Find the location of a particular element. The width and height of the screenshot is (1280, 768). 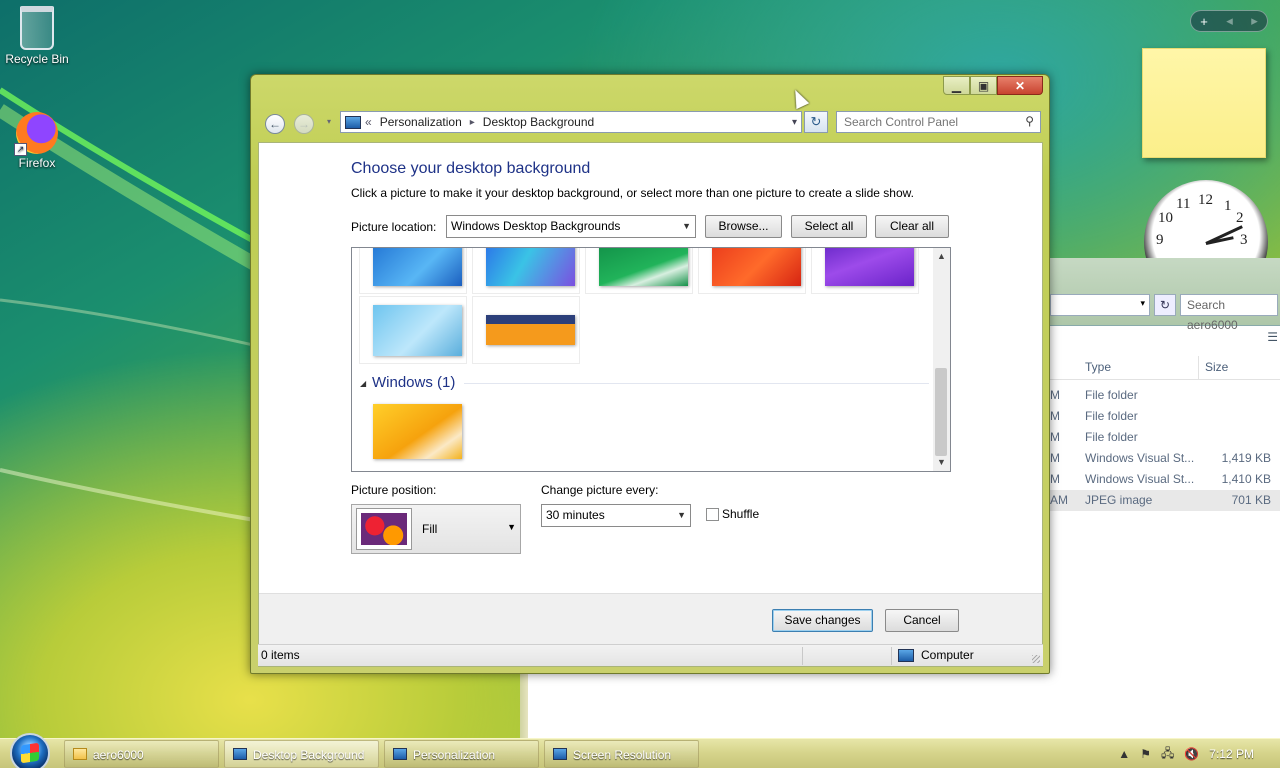

taskbar-item-aero6000: aero6000 is located at coordinates (141, 754).